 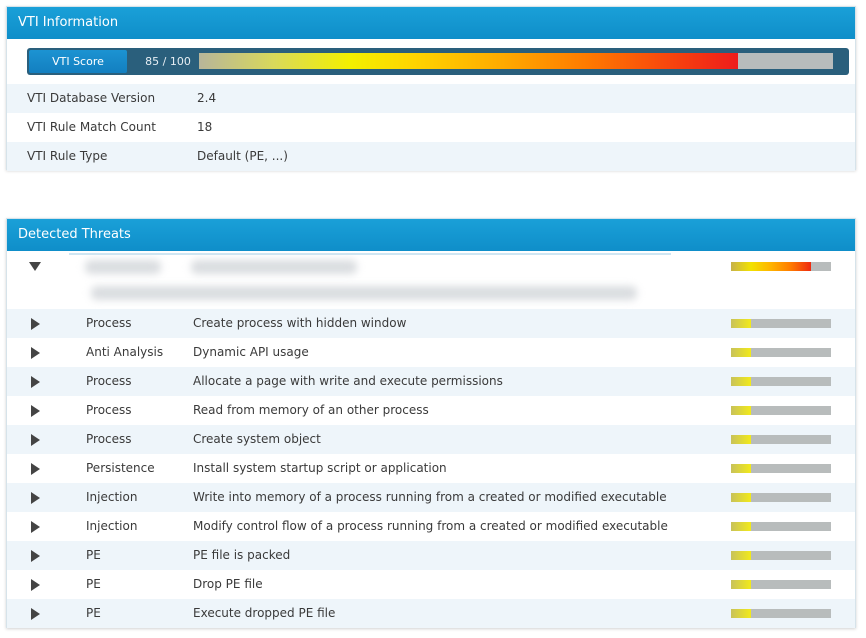 I want to click on threat-description: Dynamic API usage, so click(x=251, y=352).